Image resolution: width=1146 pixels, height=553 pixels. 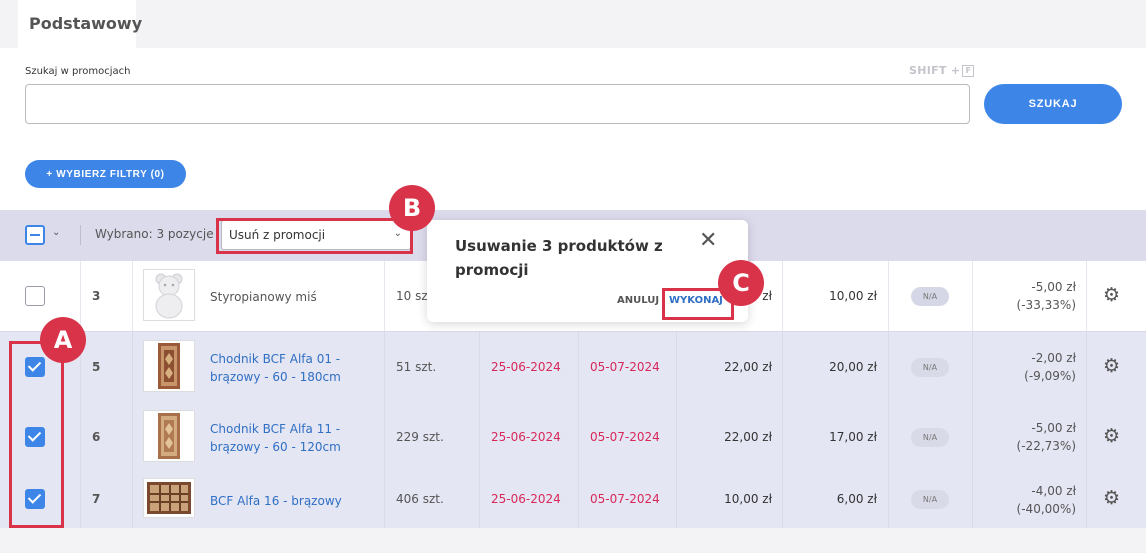 What do you see at coordinates (420, 437) in the screenshot?
I see `product-quantity: 229 szt.` at bounding box center [420, 437].